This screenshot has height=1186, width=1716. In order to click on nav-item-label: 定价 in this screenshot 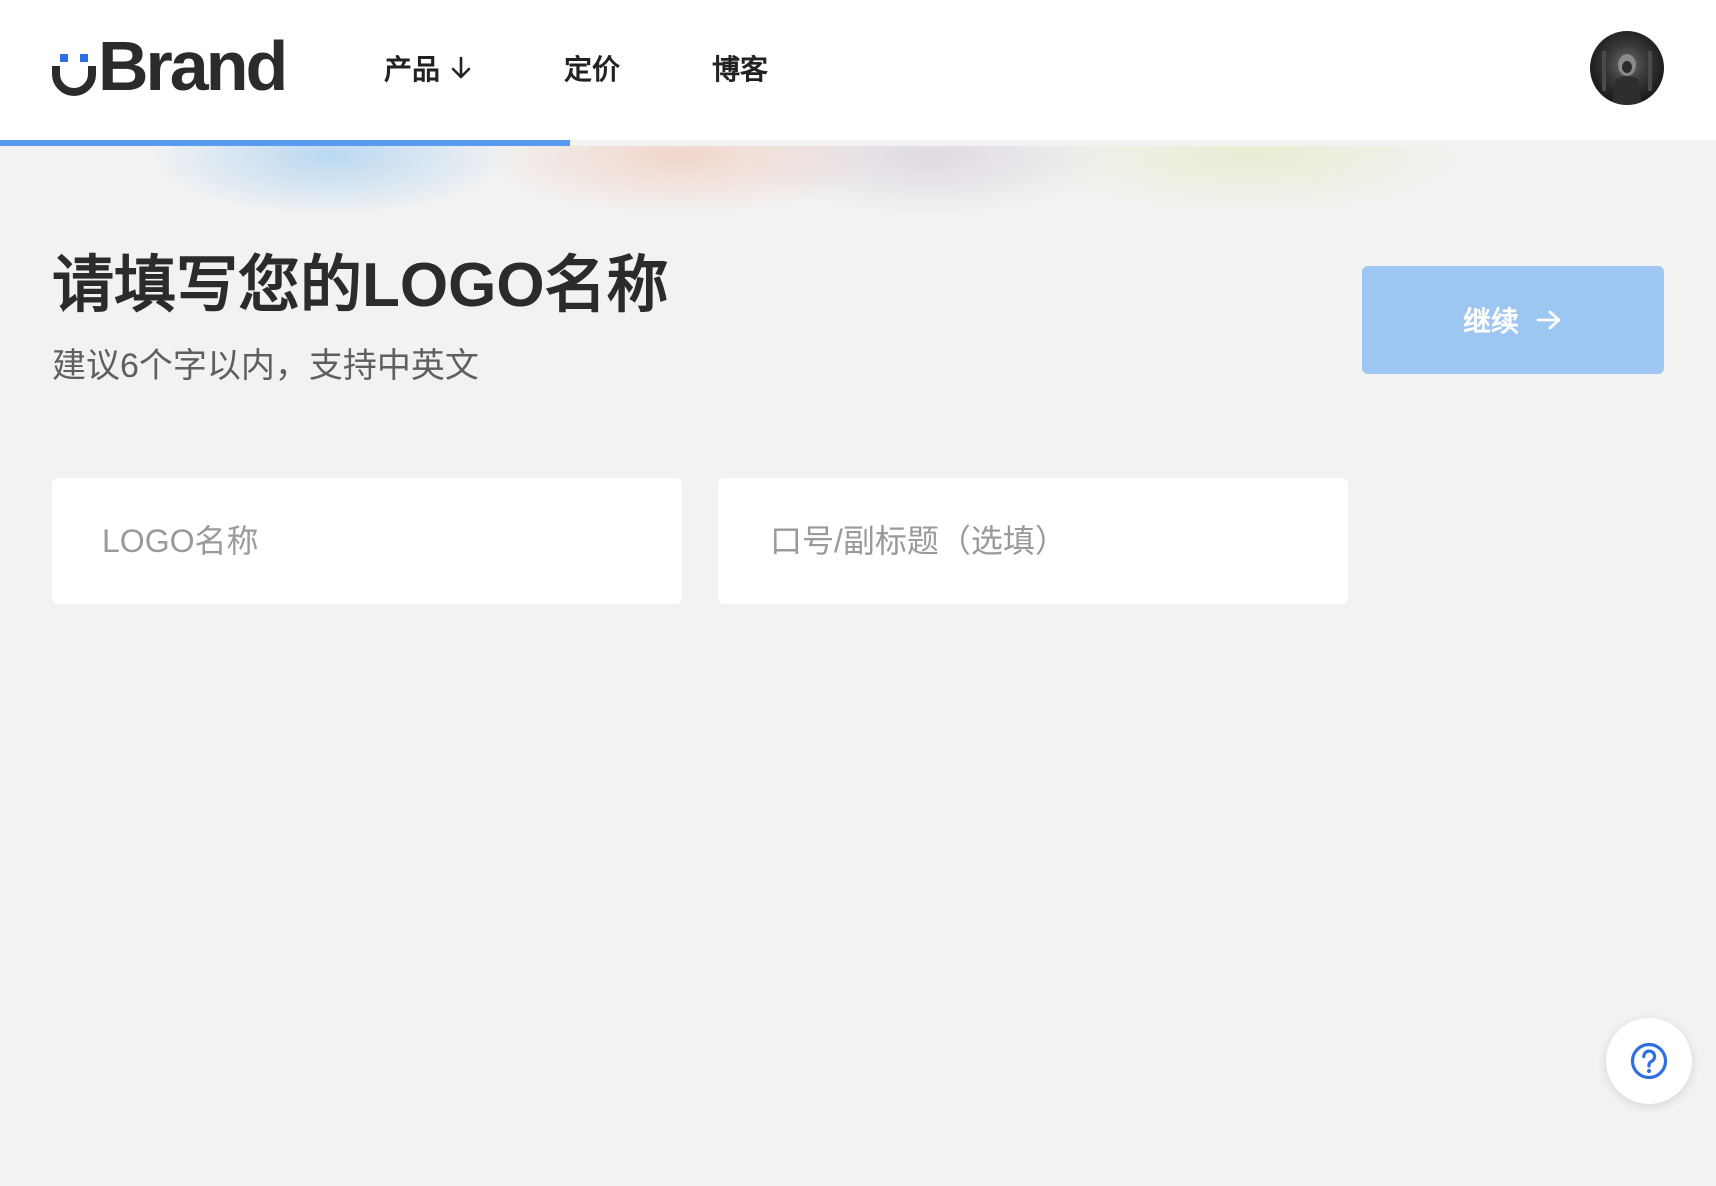, I will do `click(592, 69)`.